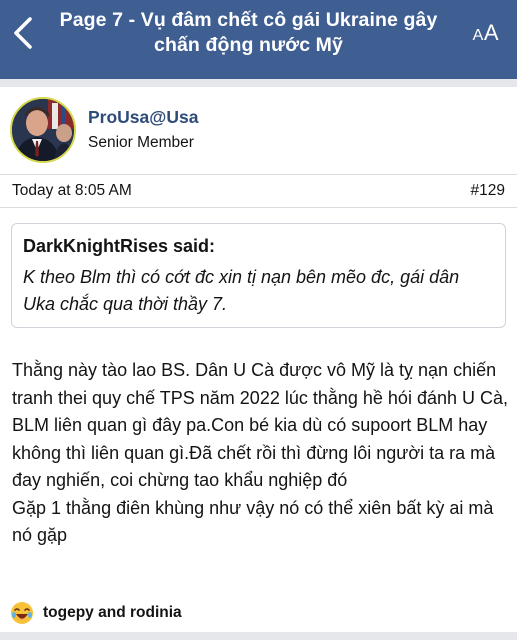 This screenshot has height=640, width=517. What do you see at coordinates (478, 35) in the screenshot?
I see `font-size-small-label: A` at bounding box center [478, 35].